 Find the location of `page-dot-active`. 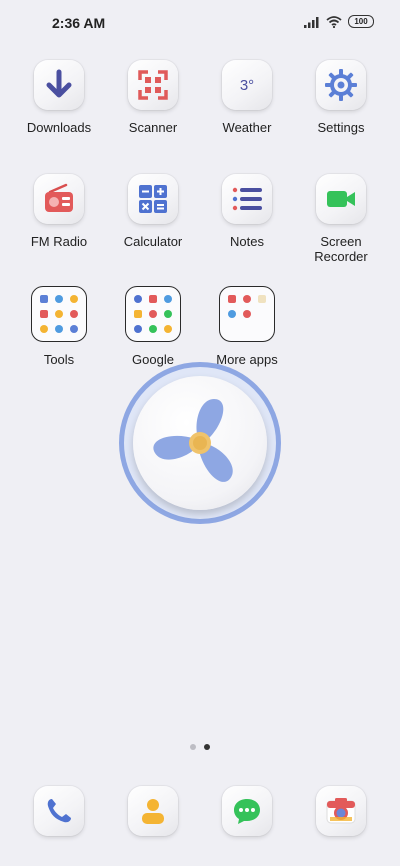

page-dot-active is located at coordinates (207, 747).